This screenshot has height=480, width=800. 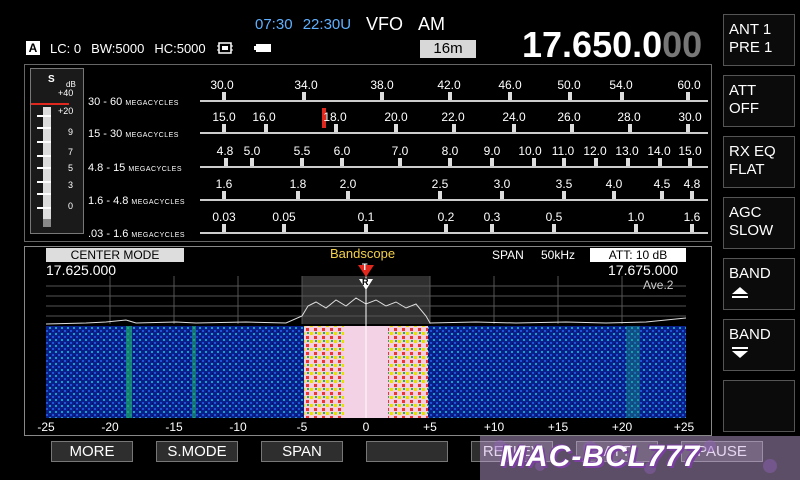 I want to click on axis-label: -10, so click(x=238, y=427).